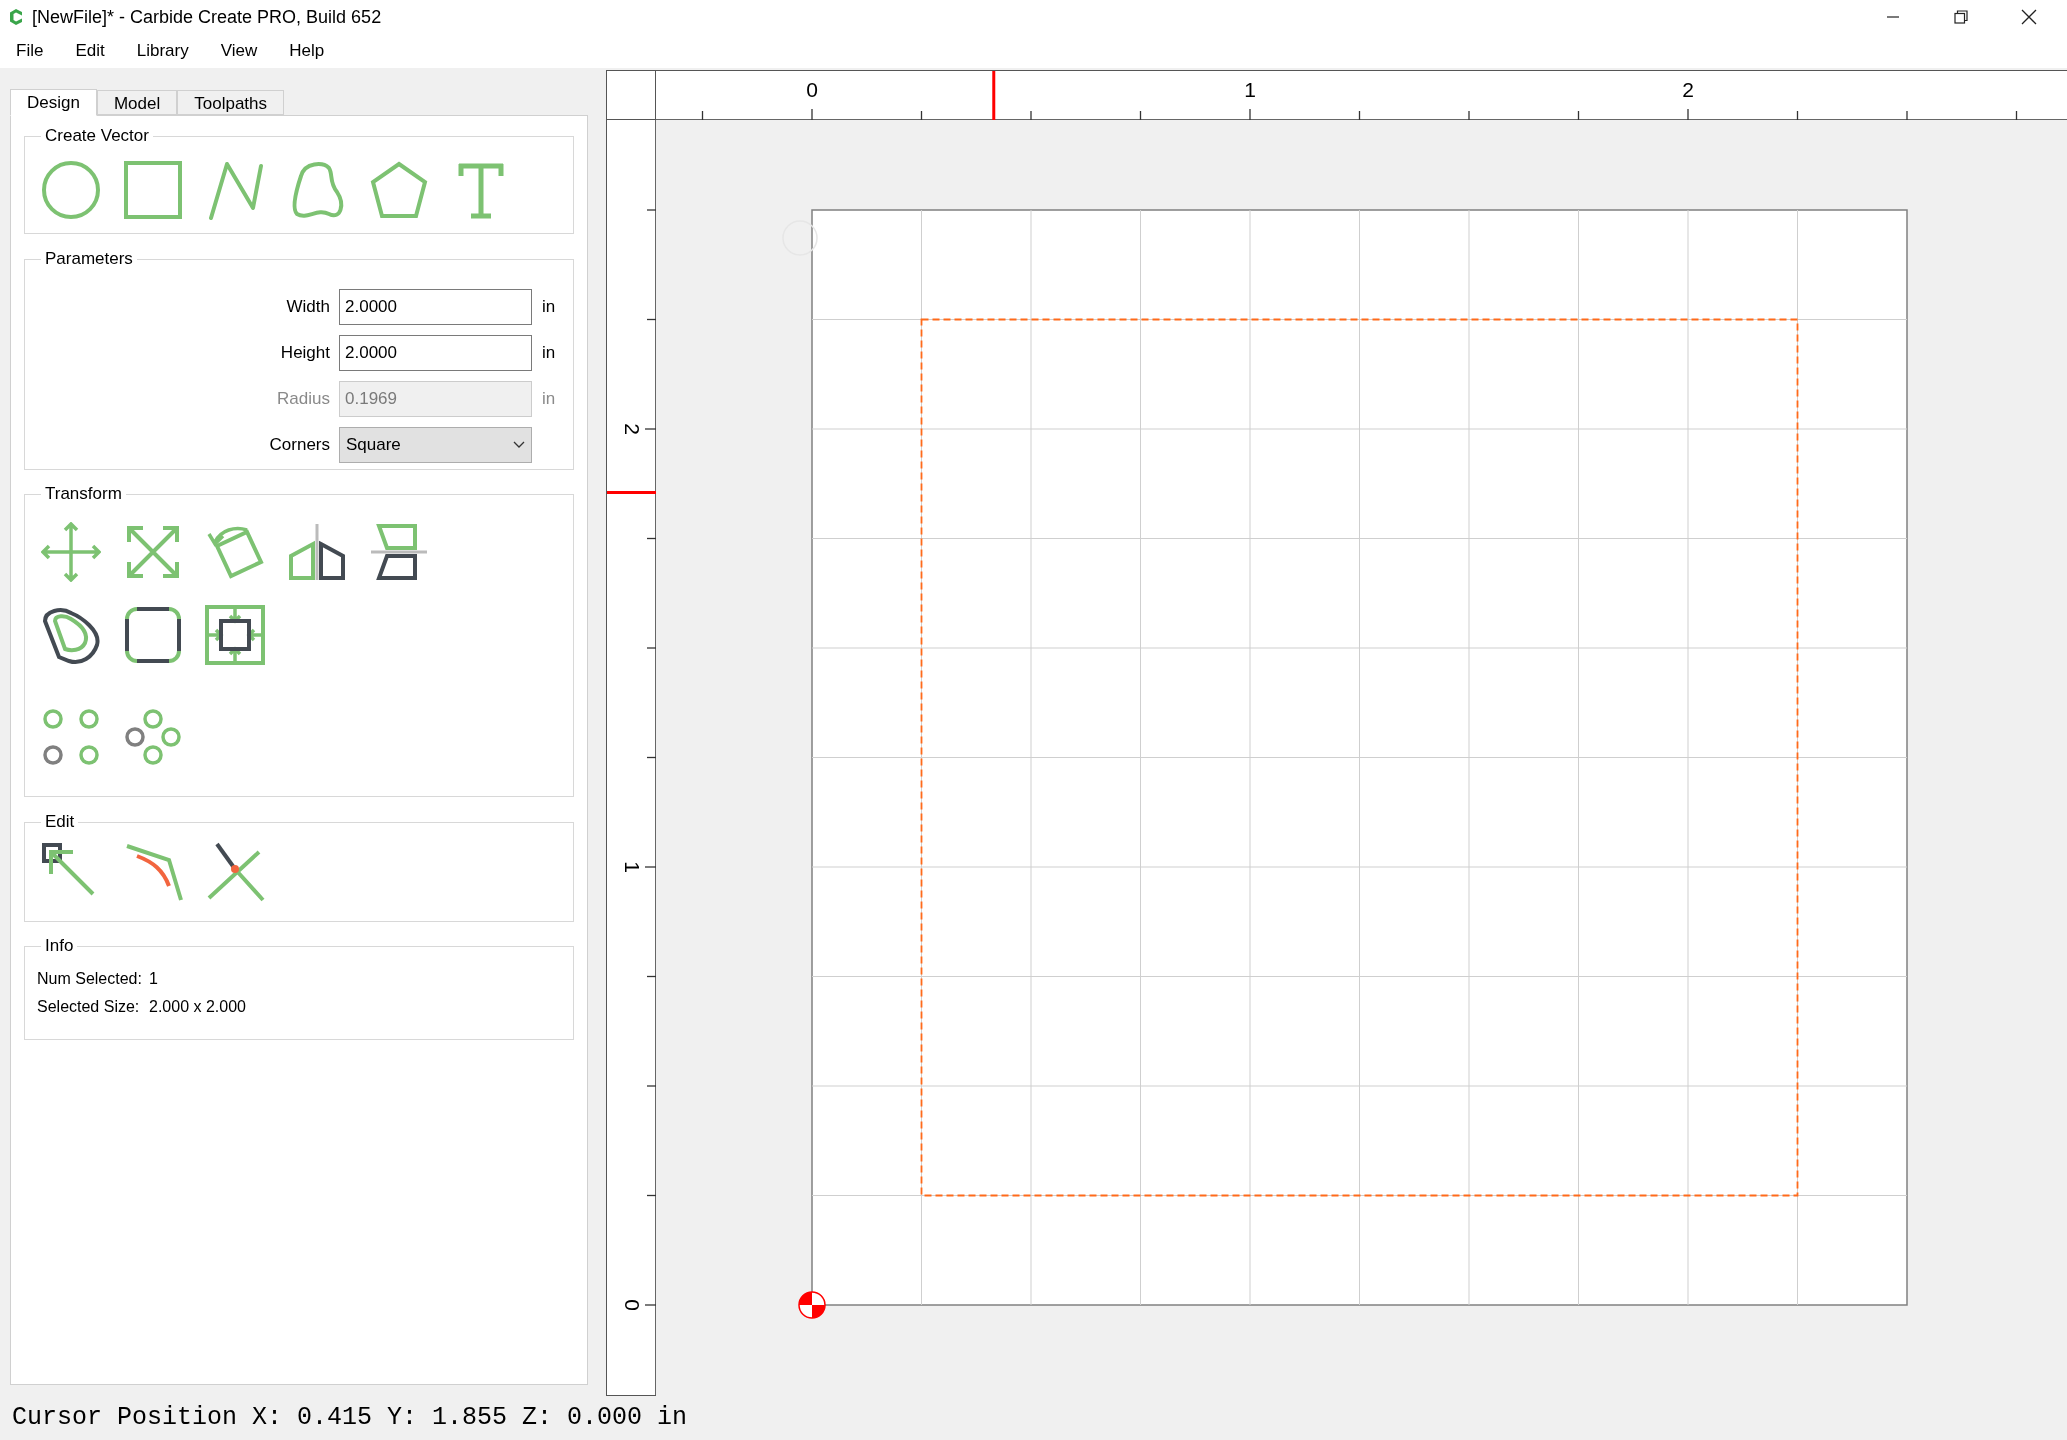  What do you see at coordinates (800, 238) in the screenshot?
I see `faint-circle` at bounding box center [800, 238].